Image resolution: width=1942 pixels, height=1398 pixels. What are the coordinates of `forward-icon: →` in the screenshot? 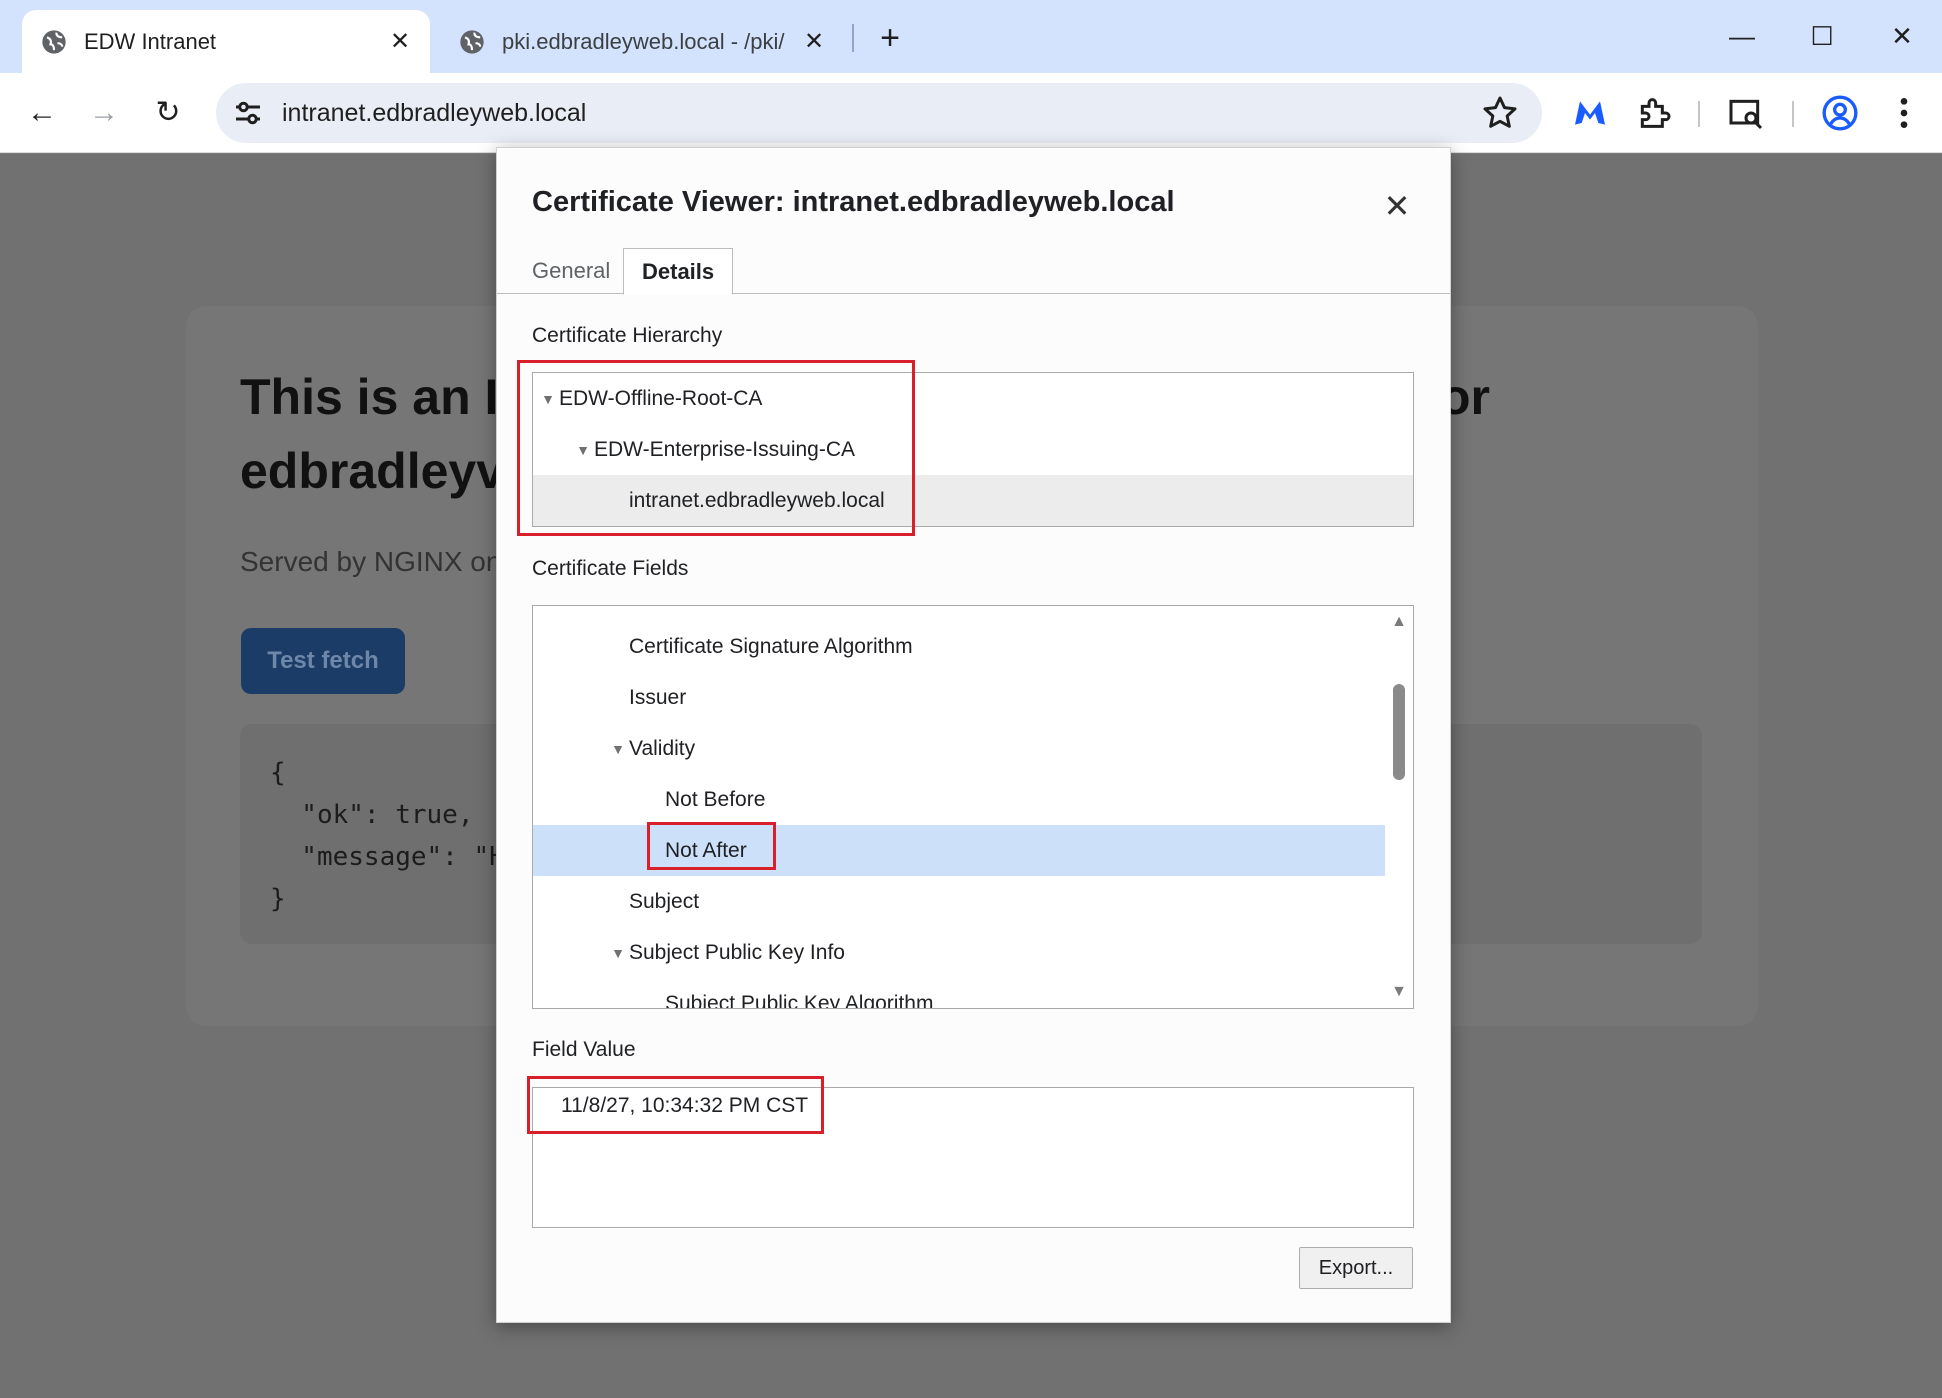 It's located at (104, 113).